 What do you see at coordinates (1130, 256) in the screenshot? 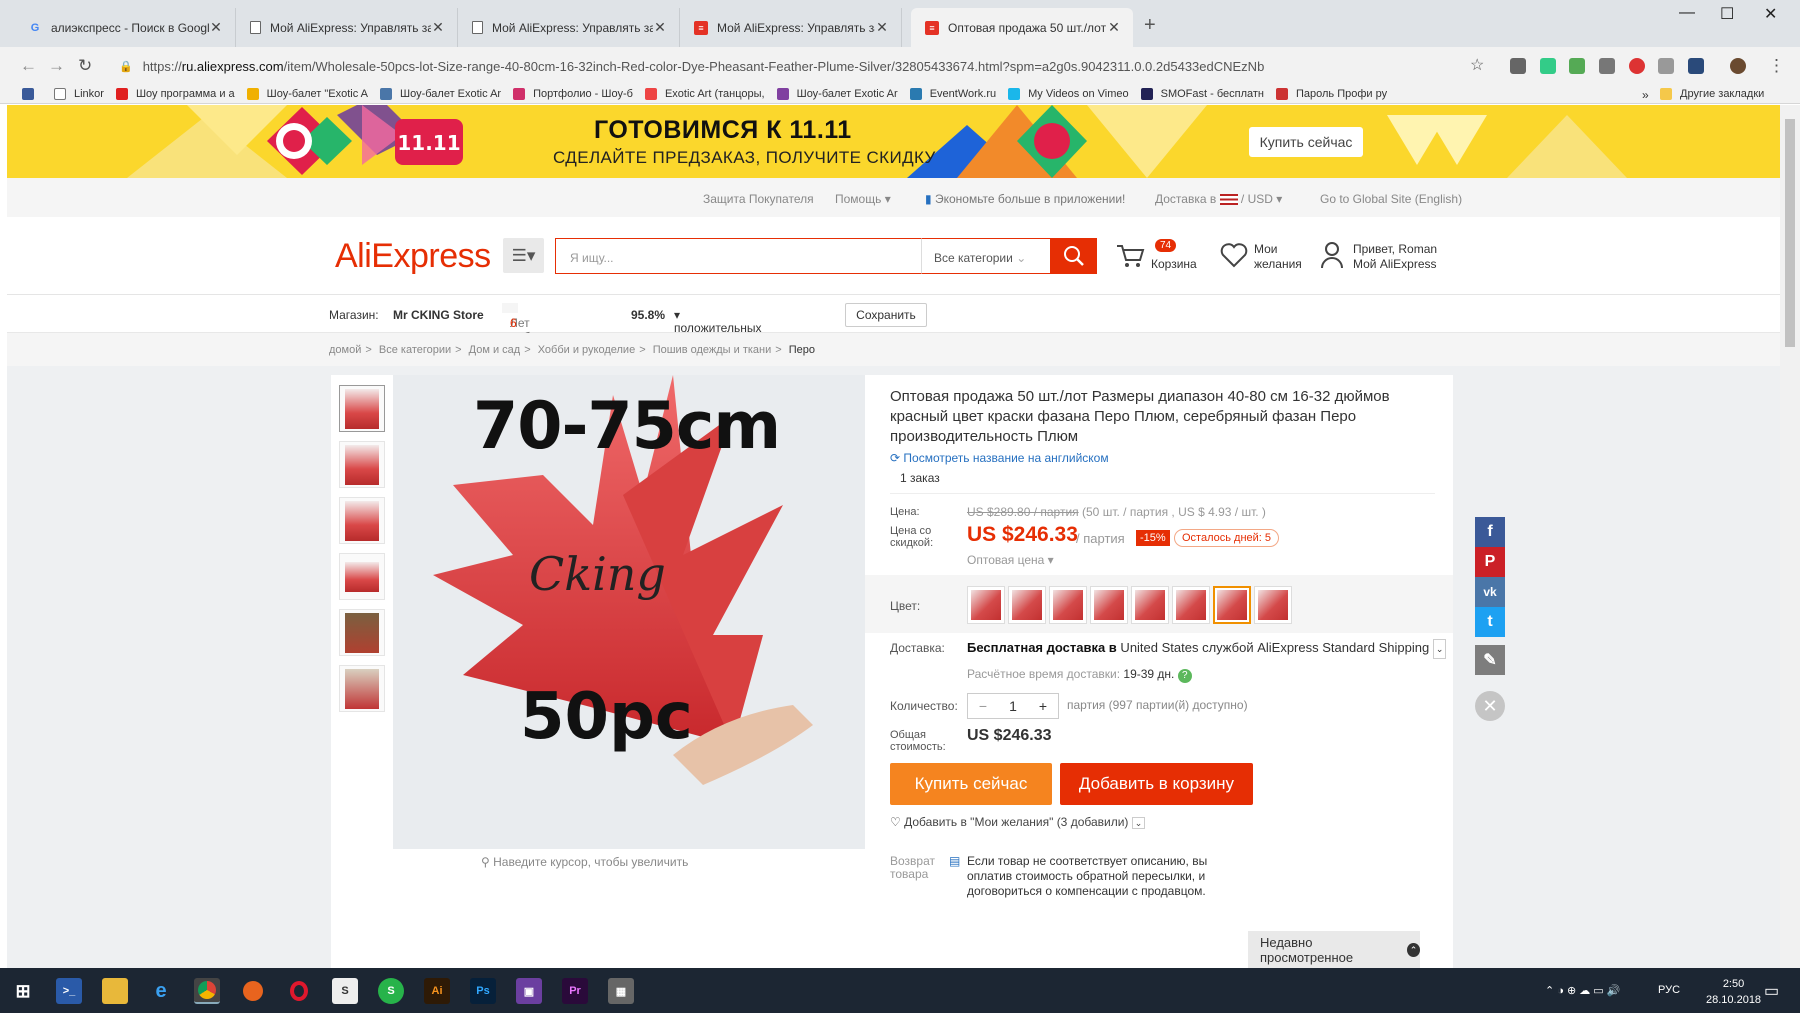
I see `cart-icon` at bounding box center [1130, 256].